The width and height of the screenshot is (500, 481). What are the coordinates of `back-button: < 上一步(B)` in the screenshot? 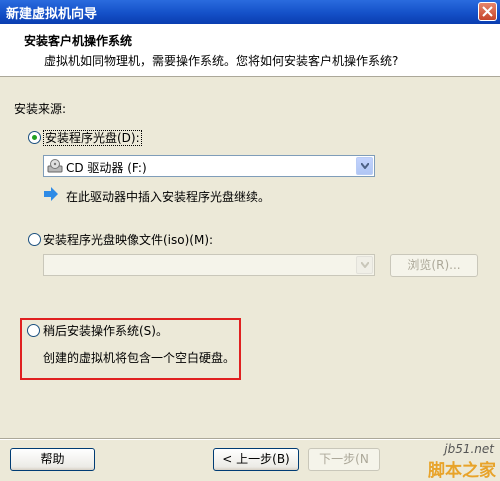 It's located at (256, 459).